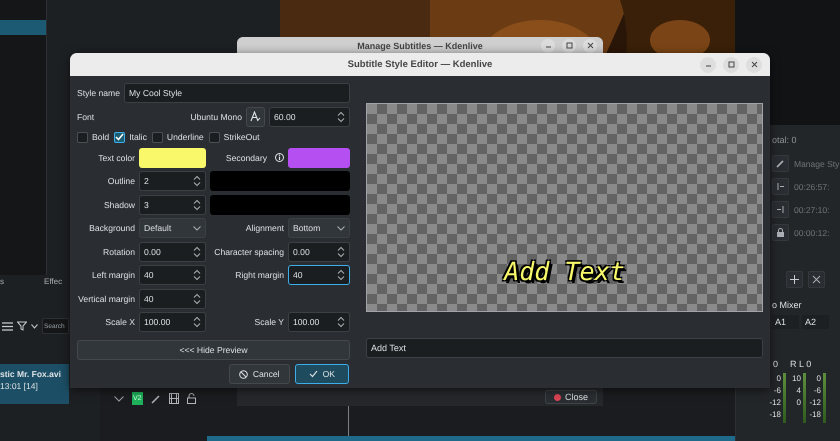 This screenshot has width=840, height=441. I want to click on style-checkbox: Bold, so click(93, 137).